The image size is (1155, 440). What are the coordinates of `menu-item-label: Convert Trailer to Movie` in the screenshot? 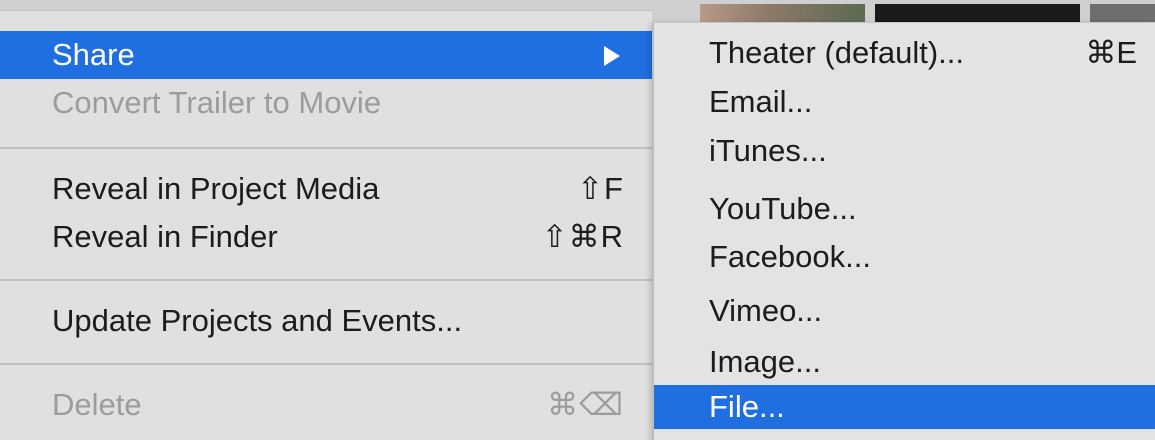 It's located at (217, 102).